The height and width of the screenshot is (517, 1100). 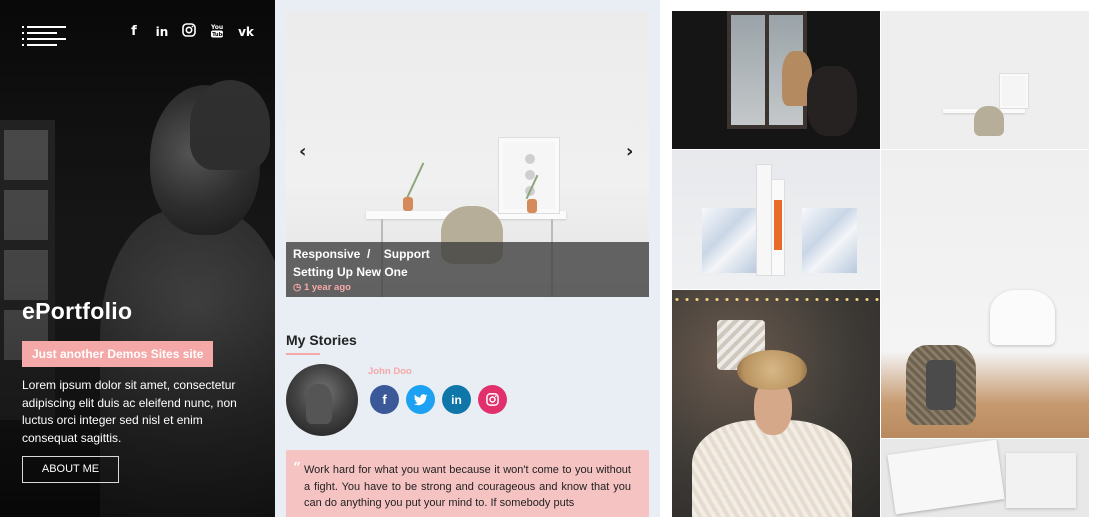 I want to click on stories-heading: My Stories, so click(x=321, y=340).